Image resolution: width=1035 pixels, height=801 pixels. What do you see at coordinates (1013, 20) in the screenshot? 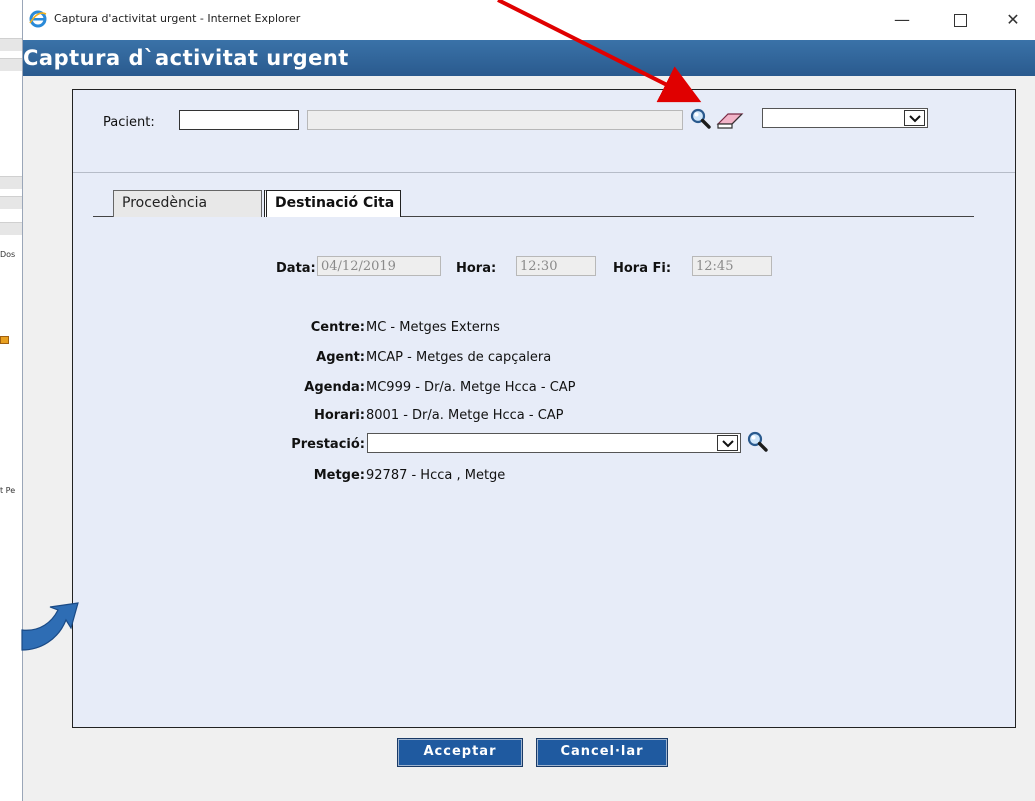
I see `close-button: ✕` at bounding box center [1013, 20].